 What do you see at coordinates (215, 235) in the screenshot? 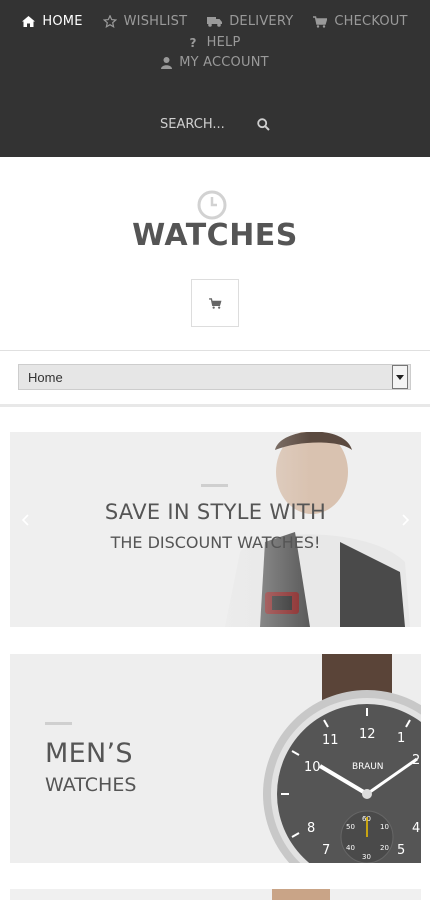
I see `page-title: WATCHES` at bounding box center [215, 235].